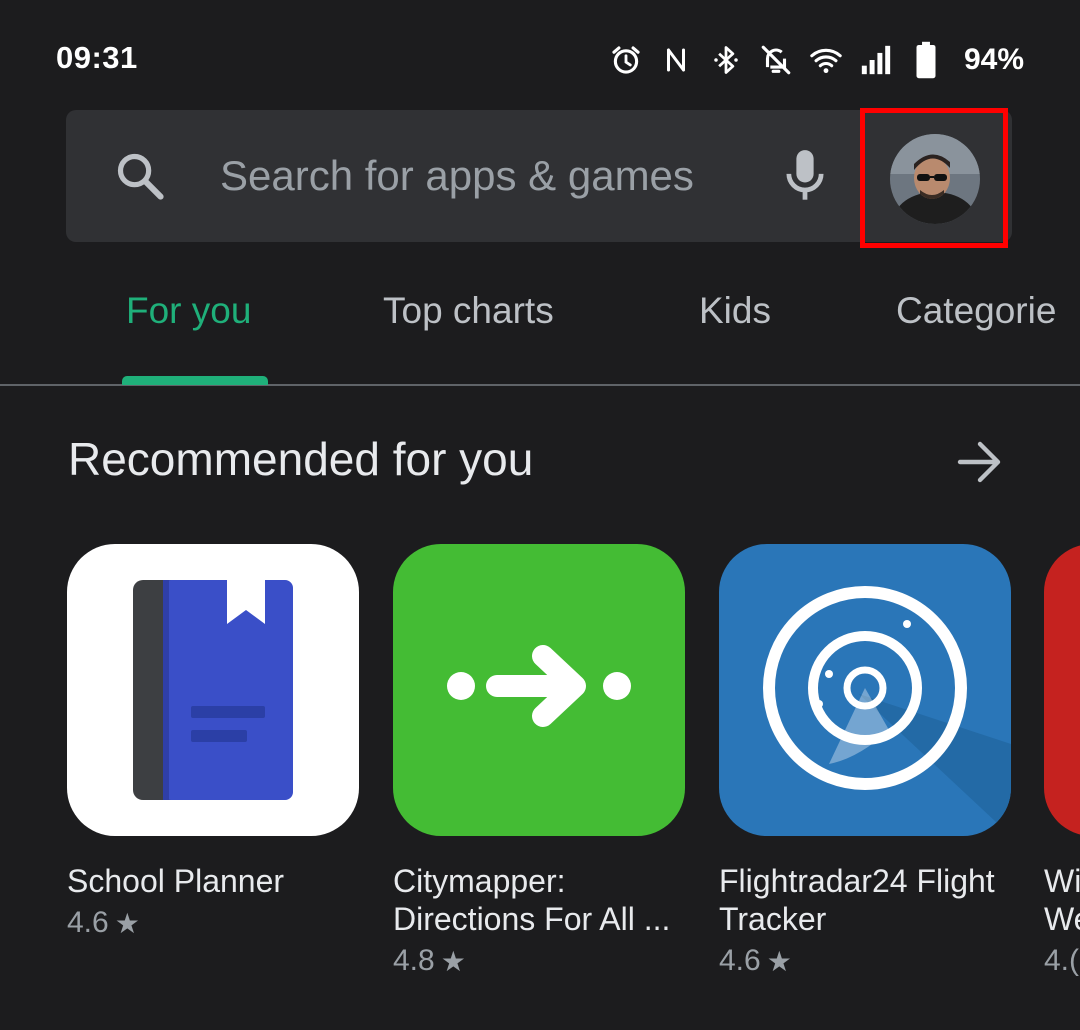 The width and height of the screenshot is (1080, 1030). What do you see at coordinates (1062, 919) in the screenshot?
I see `app-name-line2: We` at bounding box center [1062, 919].